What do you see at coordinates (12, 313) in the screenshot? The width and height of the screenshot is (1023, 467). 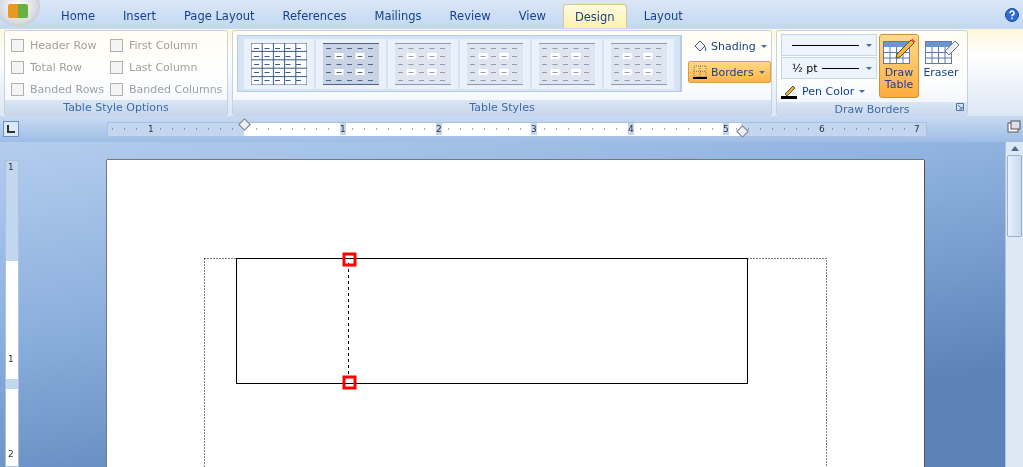 I see `vertical-ruler: 1 1 2` at bounding box center [12, 313].